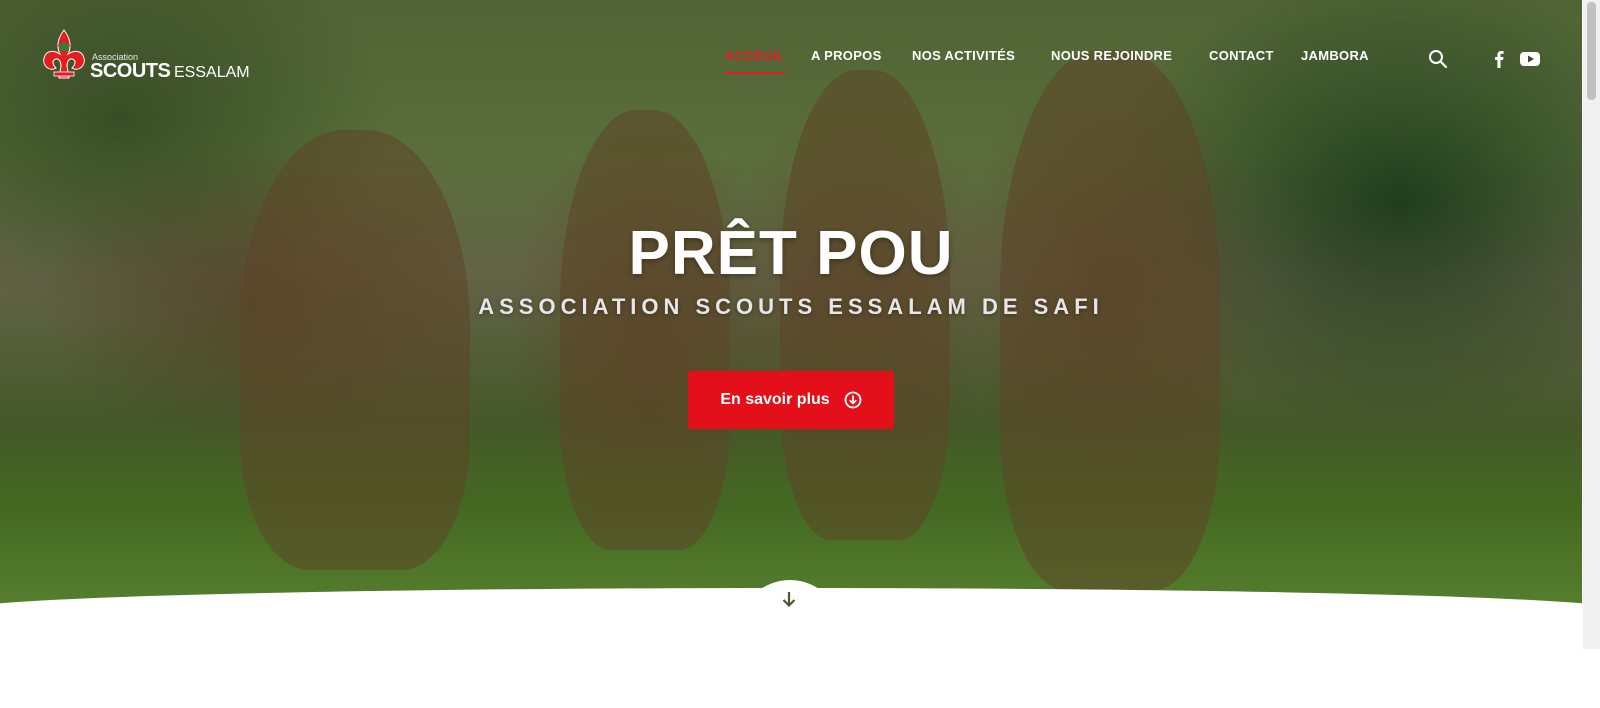  What do you see at coordinates (1335, 55) in the screenshot?
I see `nav-item-jambora: JAMBORA` at bounding box center [1335, 55].